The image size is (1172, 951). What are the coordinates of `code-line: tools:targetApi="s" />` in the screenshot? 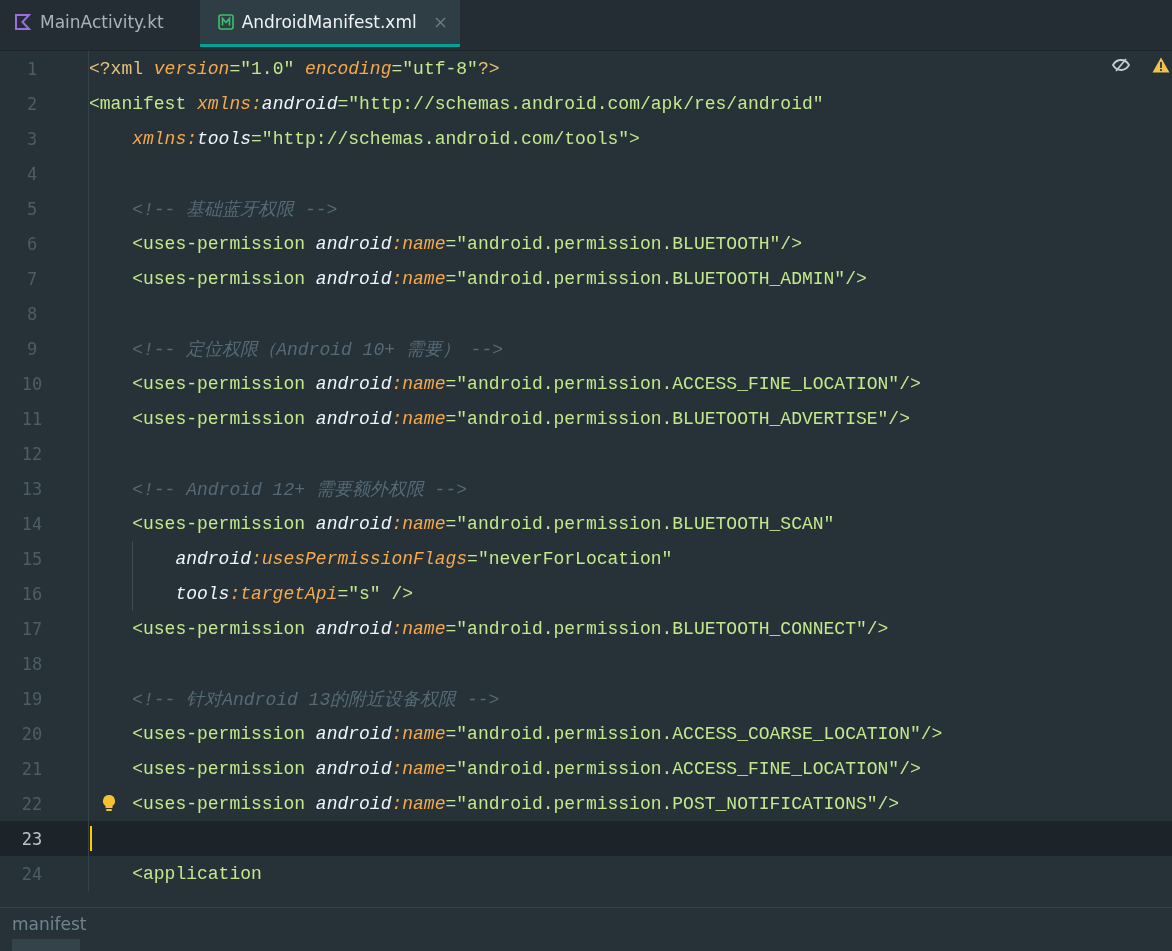 It's located at (294, 593).